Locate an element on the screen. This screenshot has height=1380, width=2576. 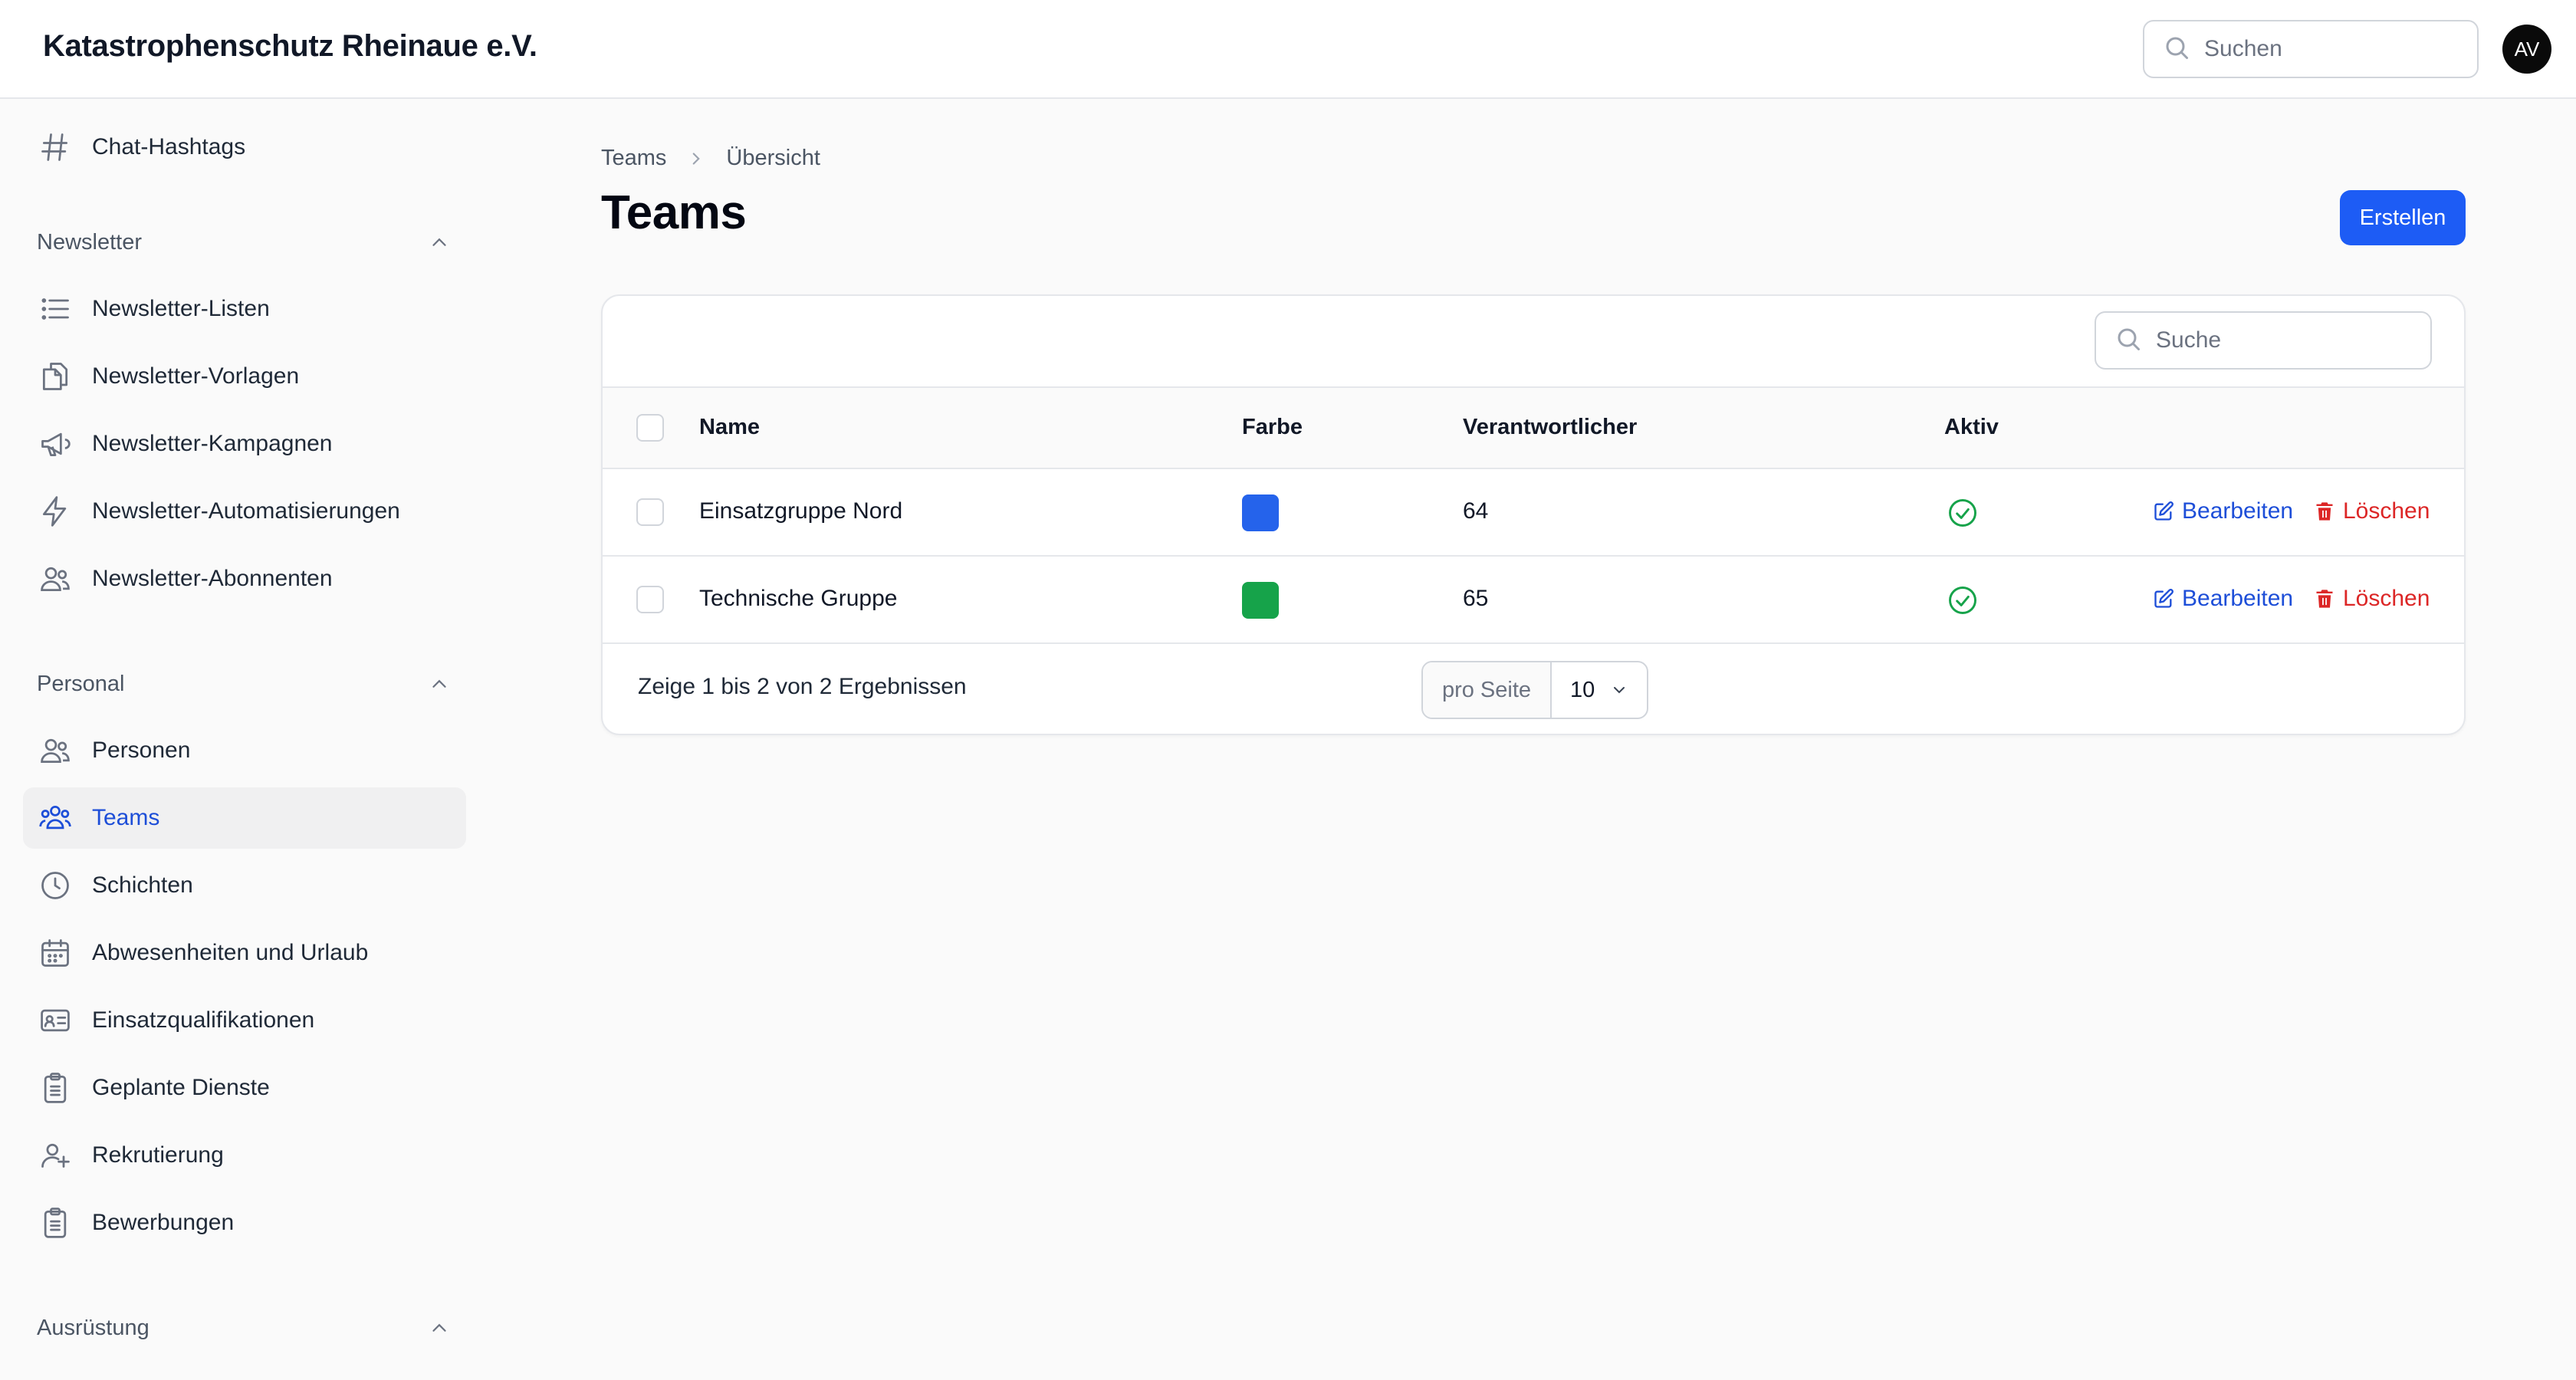
sidebar-item-abwesenheiten: Abwesenheiten und Urlaub is located at coordinates (245, 953).